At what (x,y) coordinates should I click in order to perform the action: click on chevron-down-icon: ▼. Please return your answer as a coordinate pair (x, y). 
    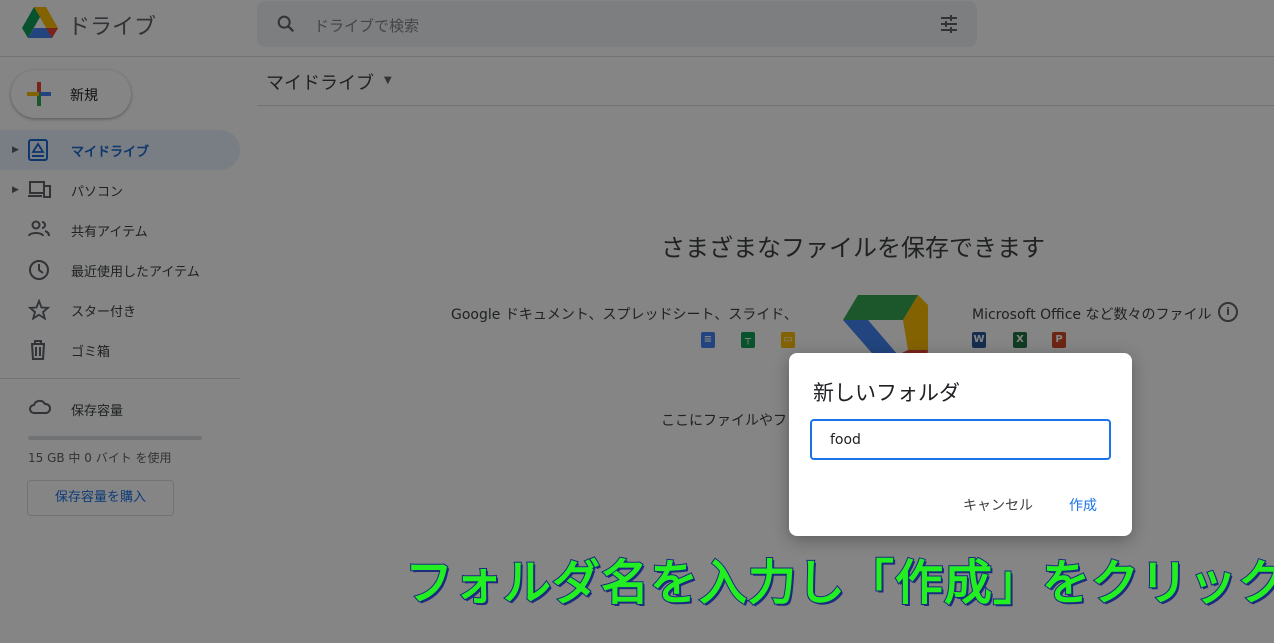
    Looking at the image, I should click on (388, 80).